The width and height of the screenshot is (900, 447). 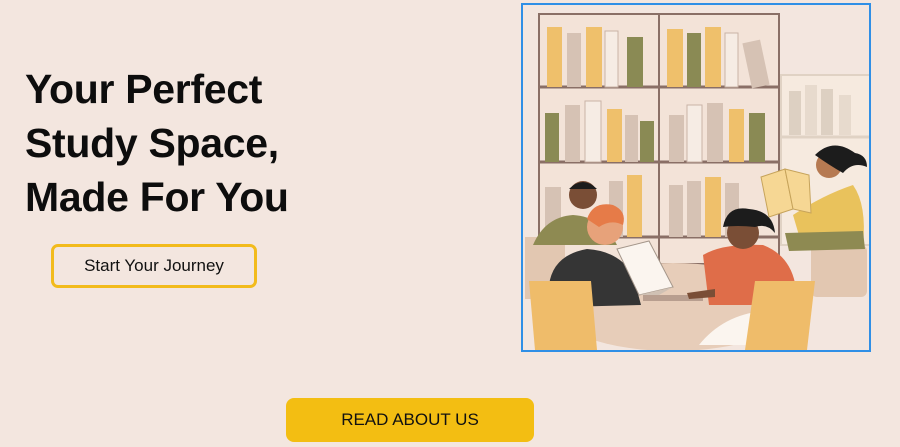 What do you see at coordinates (144, 89) in the screenshot?
I see `hero-title-line-1: Your Perfect` at bounding box center [144, 89].